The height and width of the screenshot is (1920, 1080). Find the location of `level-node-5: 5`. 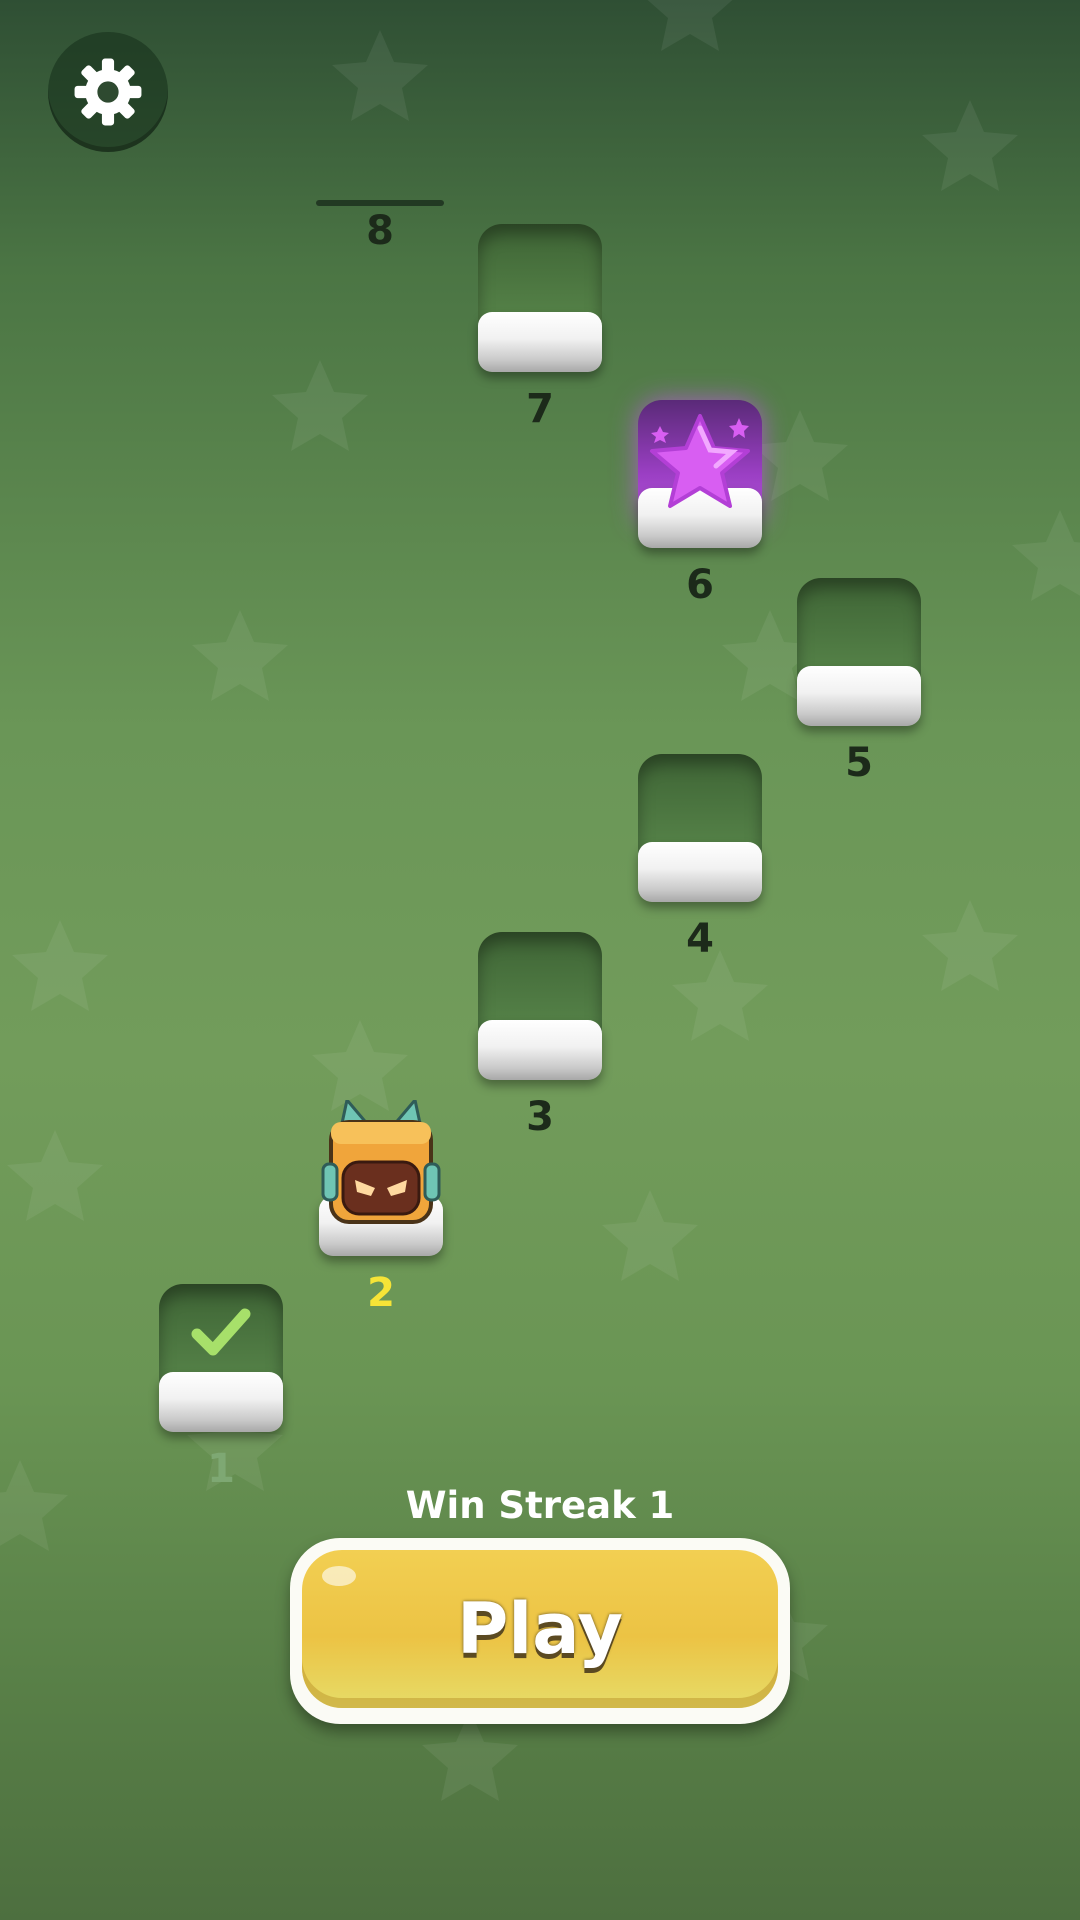

level-node-5: 5 is located at coordinates (859, 682).